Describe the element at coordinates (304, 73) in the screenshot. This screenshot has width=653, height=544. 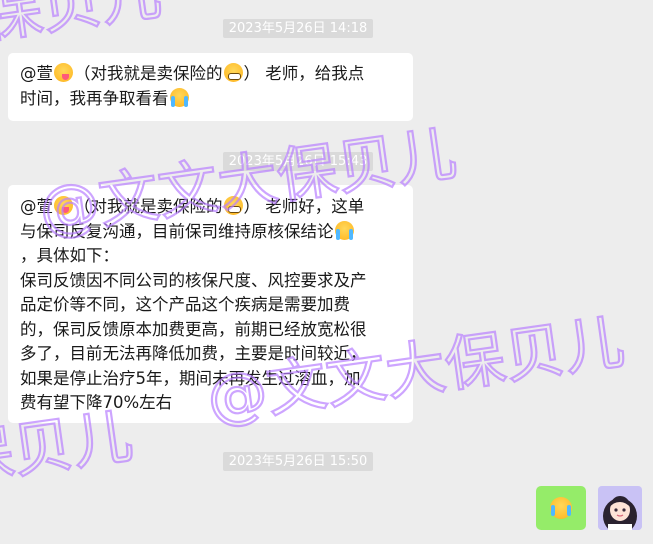
I see `message-text: ） 老师，给我点` at that location.